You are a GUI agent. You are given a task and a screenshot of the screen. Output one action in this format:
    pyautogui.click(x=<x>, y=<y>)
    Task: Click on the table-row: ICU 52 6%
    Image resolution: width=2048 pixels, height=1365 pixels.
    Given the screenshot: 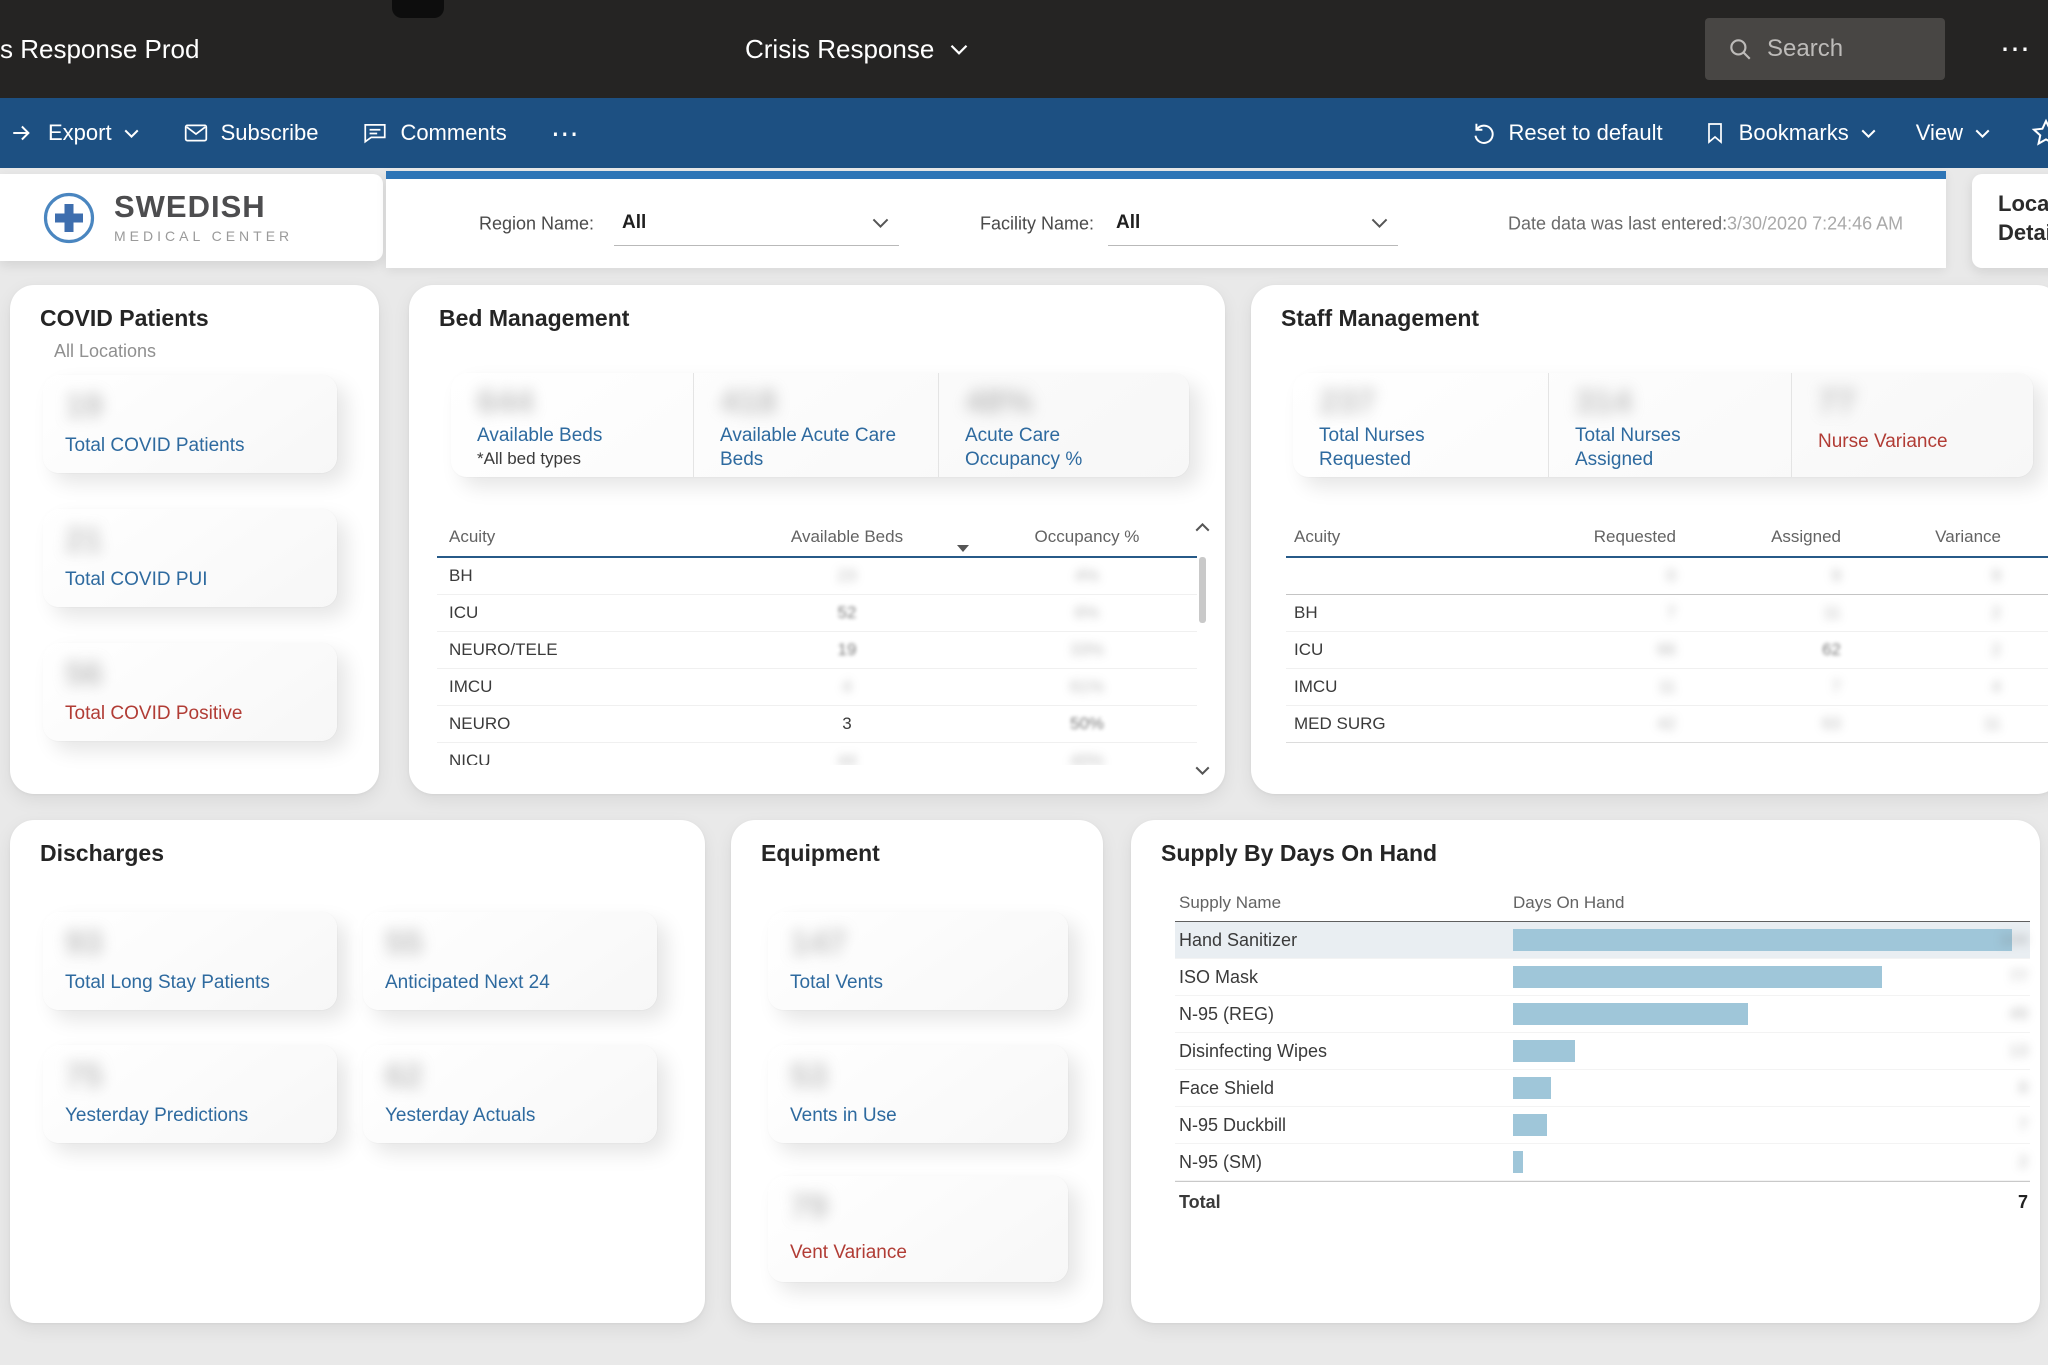 What is the action you would take?
    pyautogui.click(x=817, y=613)
    